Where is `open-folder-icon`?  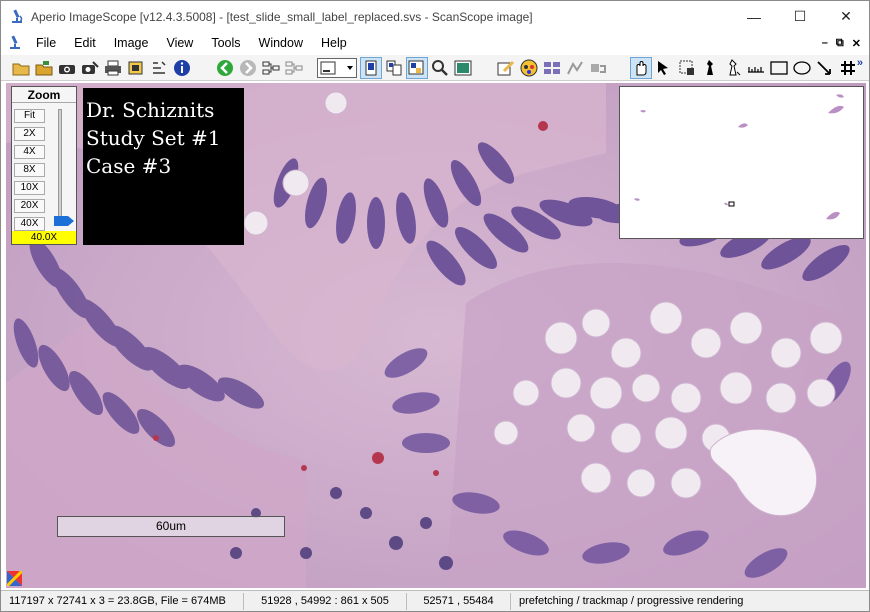
open-folder-icon is located at coordinates (44, 68).